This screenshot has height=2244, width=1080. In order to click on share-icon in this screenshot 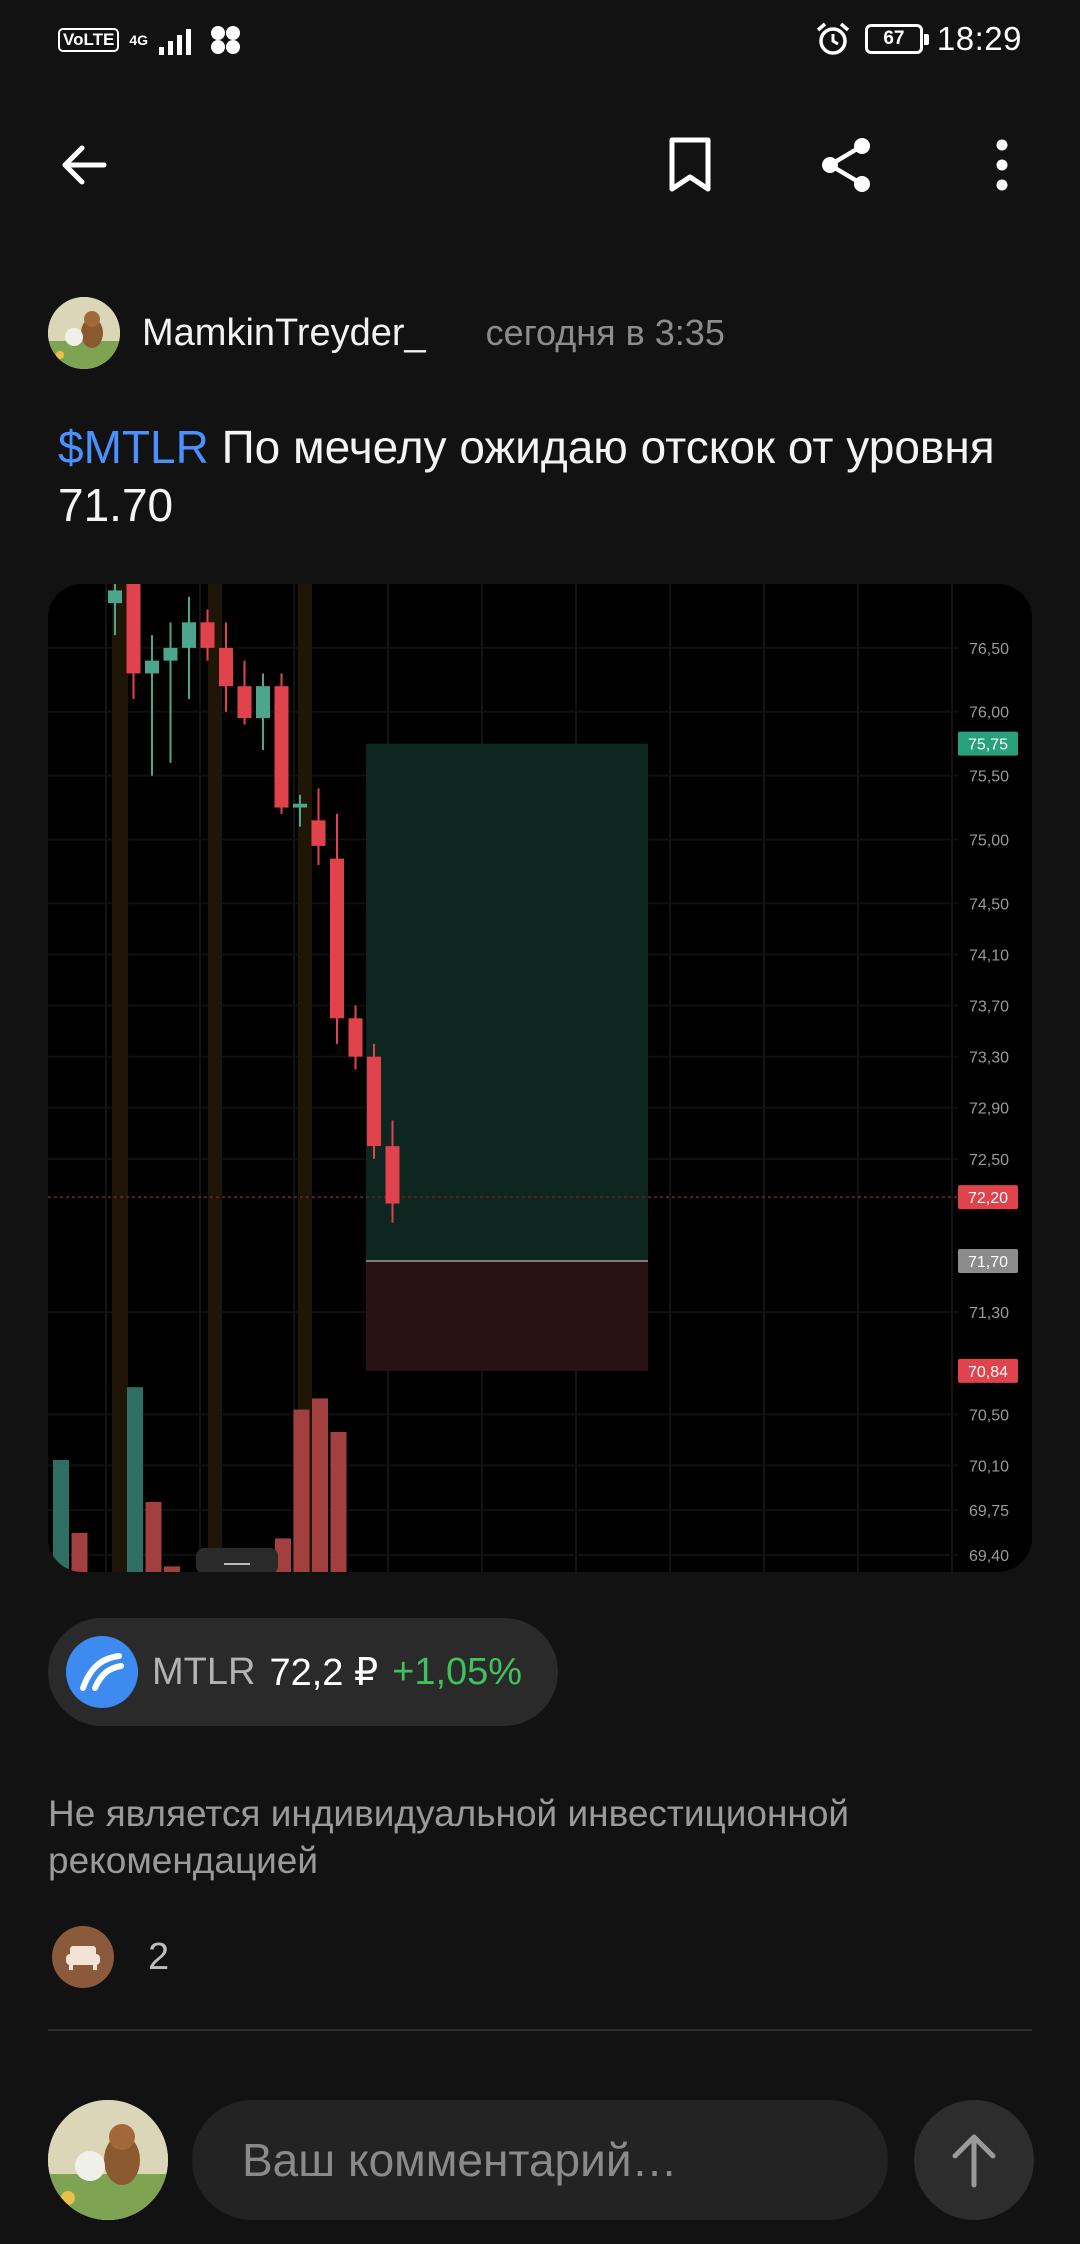, I will do `click(846, 165)`.